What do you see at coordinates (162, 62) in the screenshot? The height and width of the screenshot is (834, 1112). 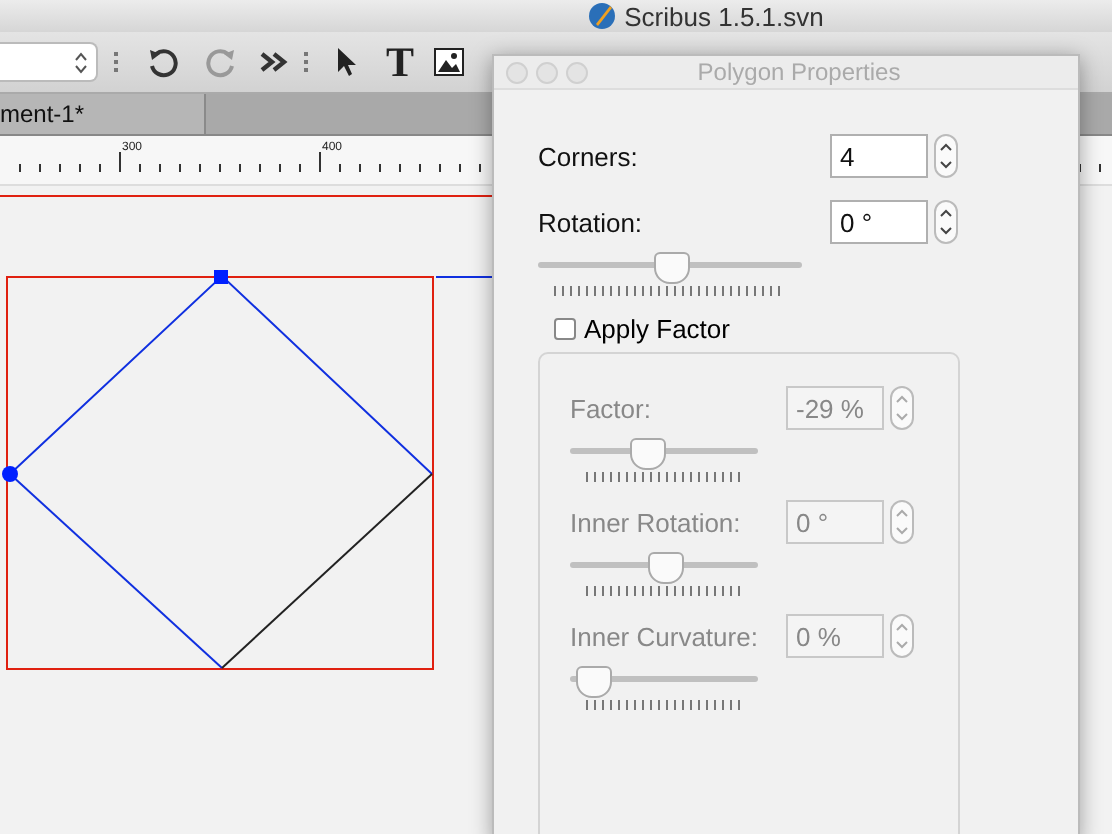 I see `undo-icon` at bounding box center [162, 62].